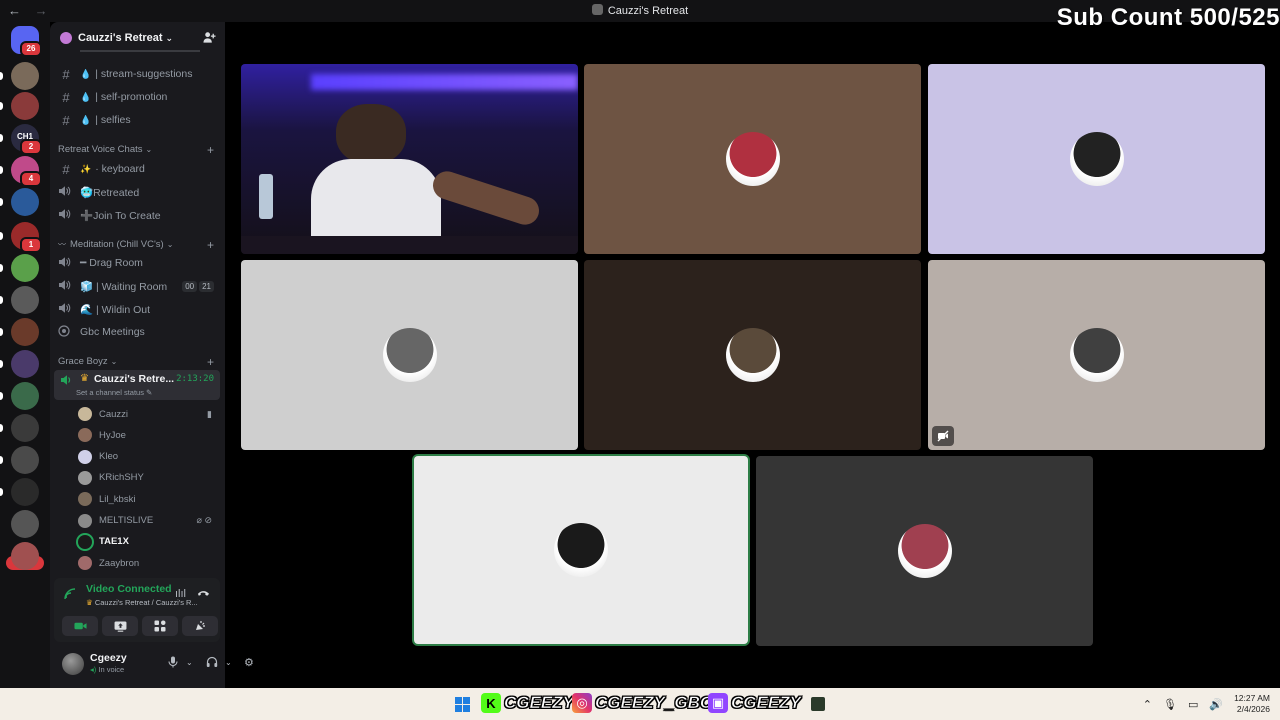  Describe the element at coordinates (486, 198) in the screenshot. I see `arm` at that location.